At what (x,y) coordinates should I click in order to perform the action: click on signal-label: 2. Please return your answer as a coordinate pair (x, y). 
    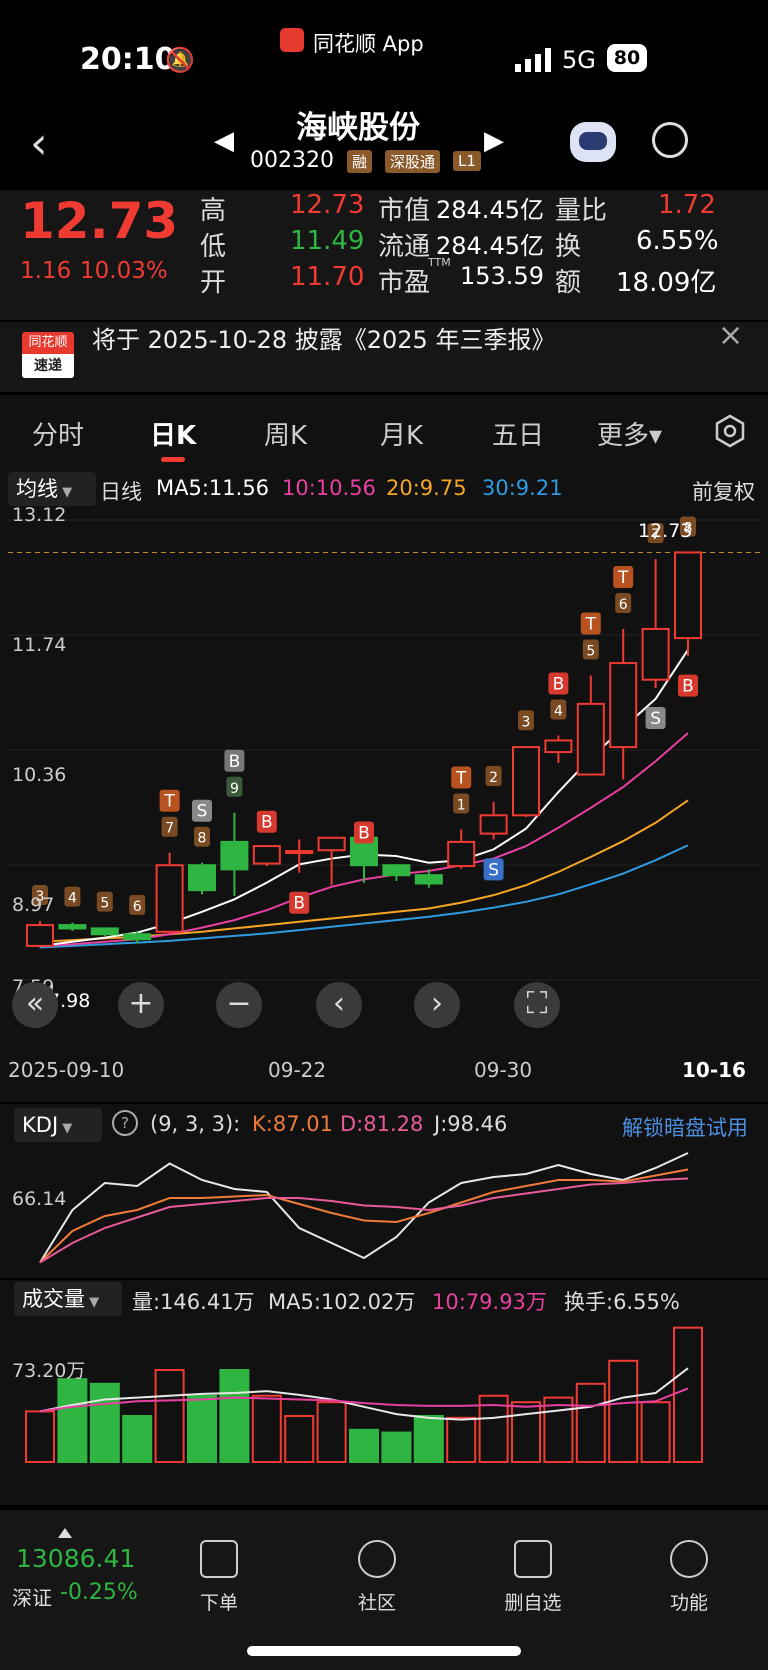
    Looking at the image, I should click on (493, 778).